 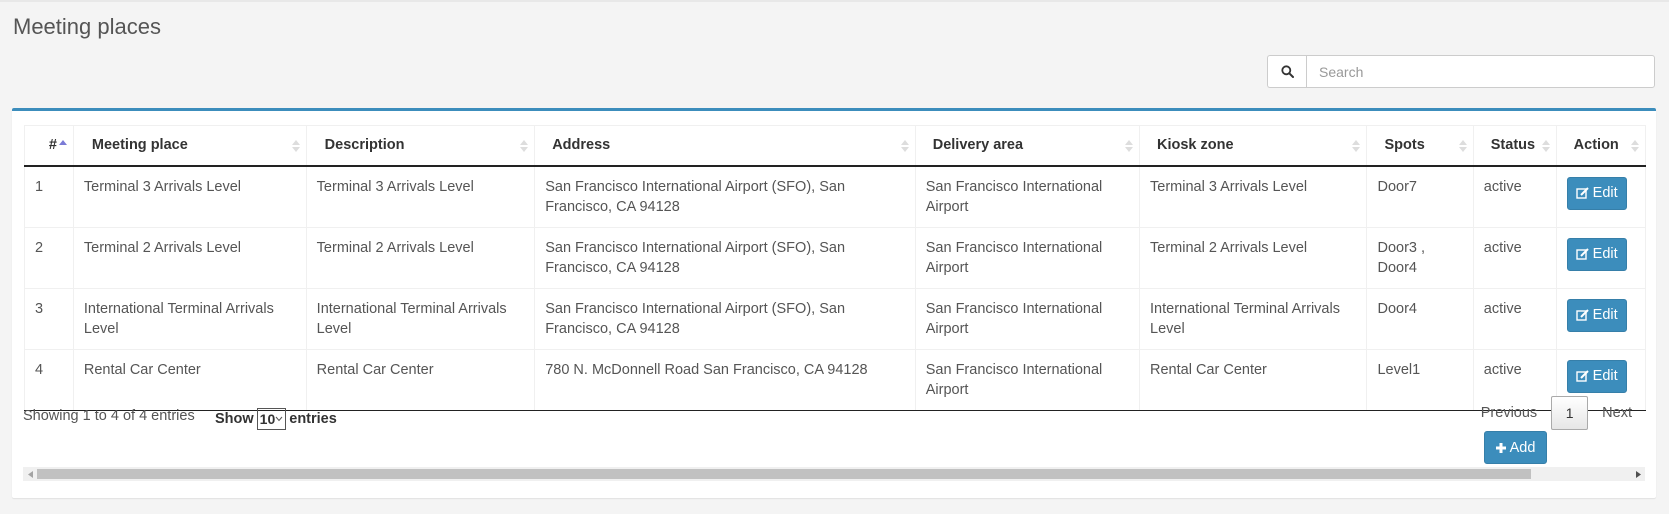 What do you see at coordinates (1514, 146) in the screenshot?
I see `column-header-status: Status` at bounding box center [1514, 146].